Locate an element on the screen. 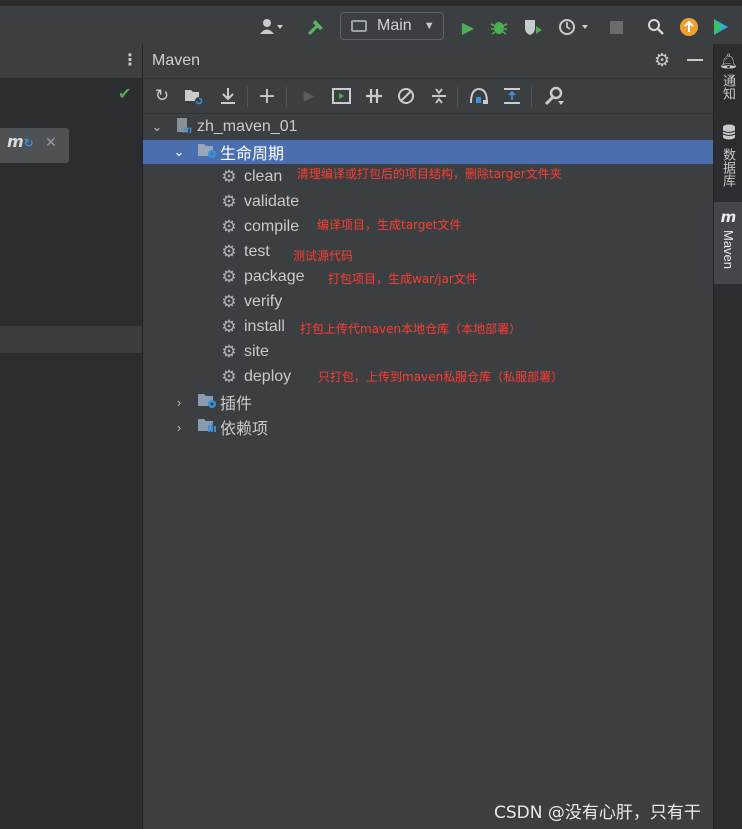 The height and width of the screenshot is (829, 742). goal-label: test is located at coordinates (257, 251).